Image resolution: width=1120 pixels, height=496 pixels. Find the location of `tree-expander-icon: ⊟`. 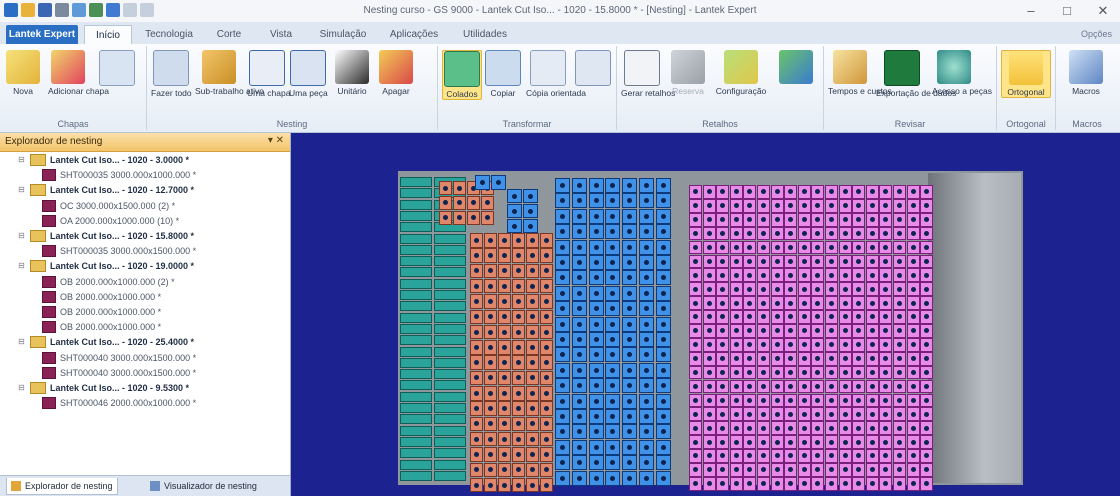

tree-expander-icon: ⊟ is located at coordinates (23, 190).